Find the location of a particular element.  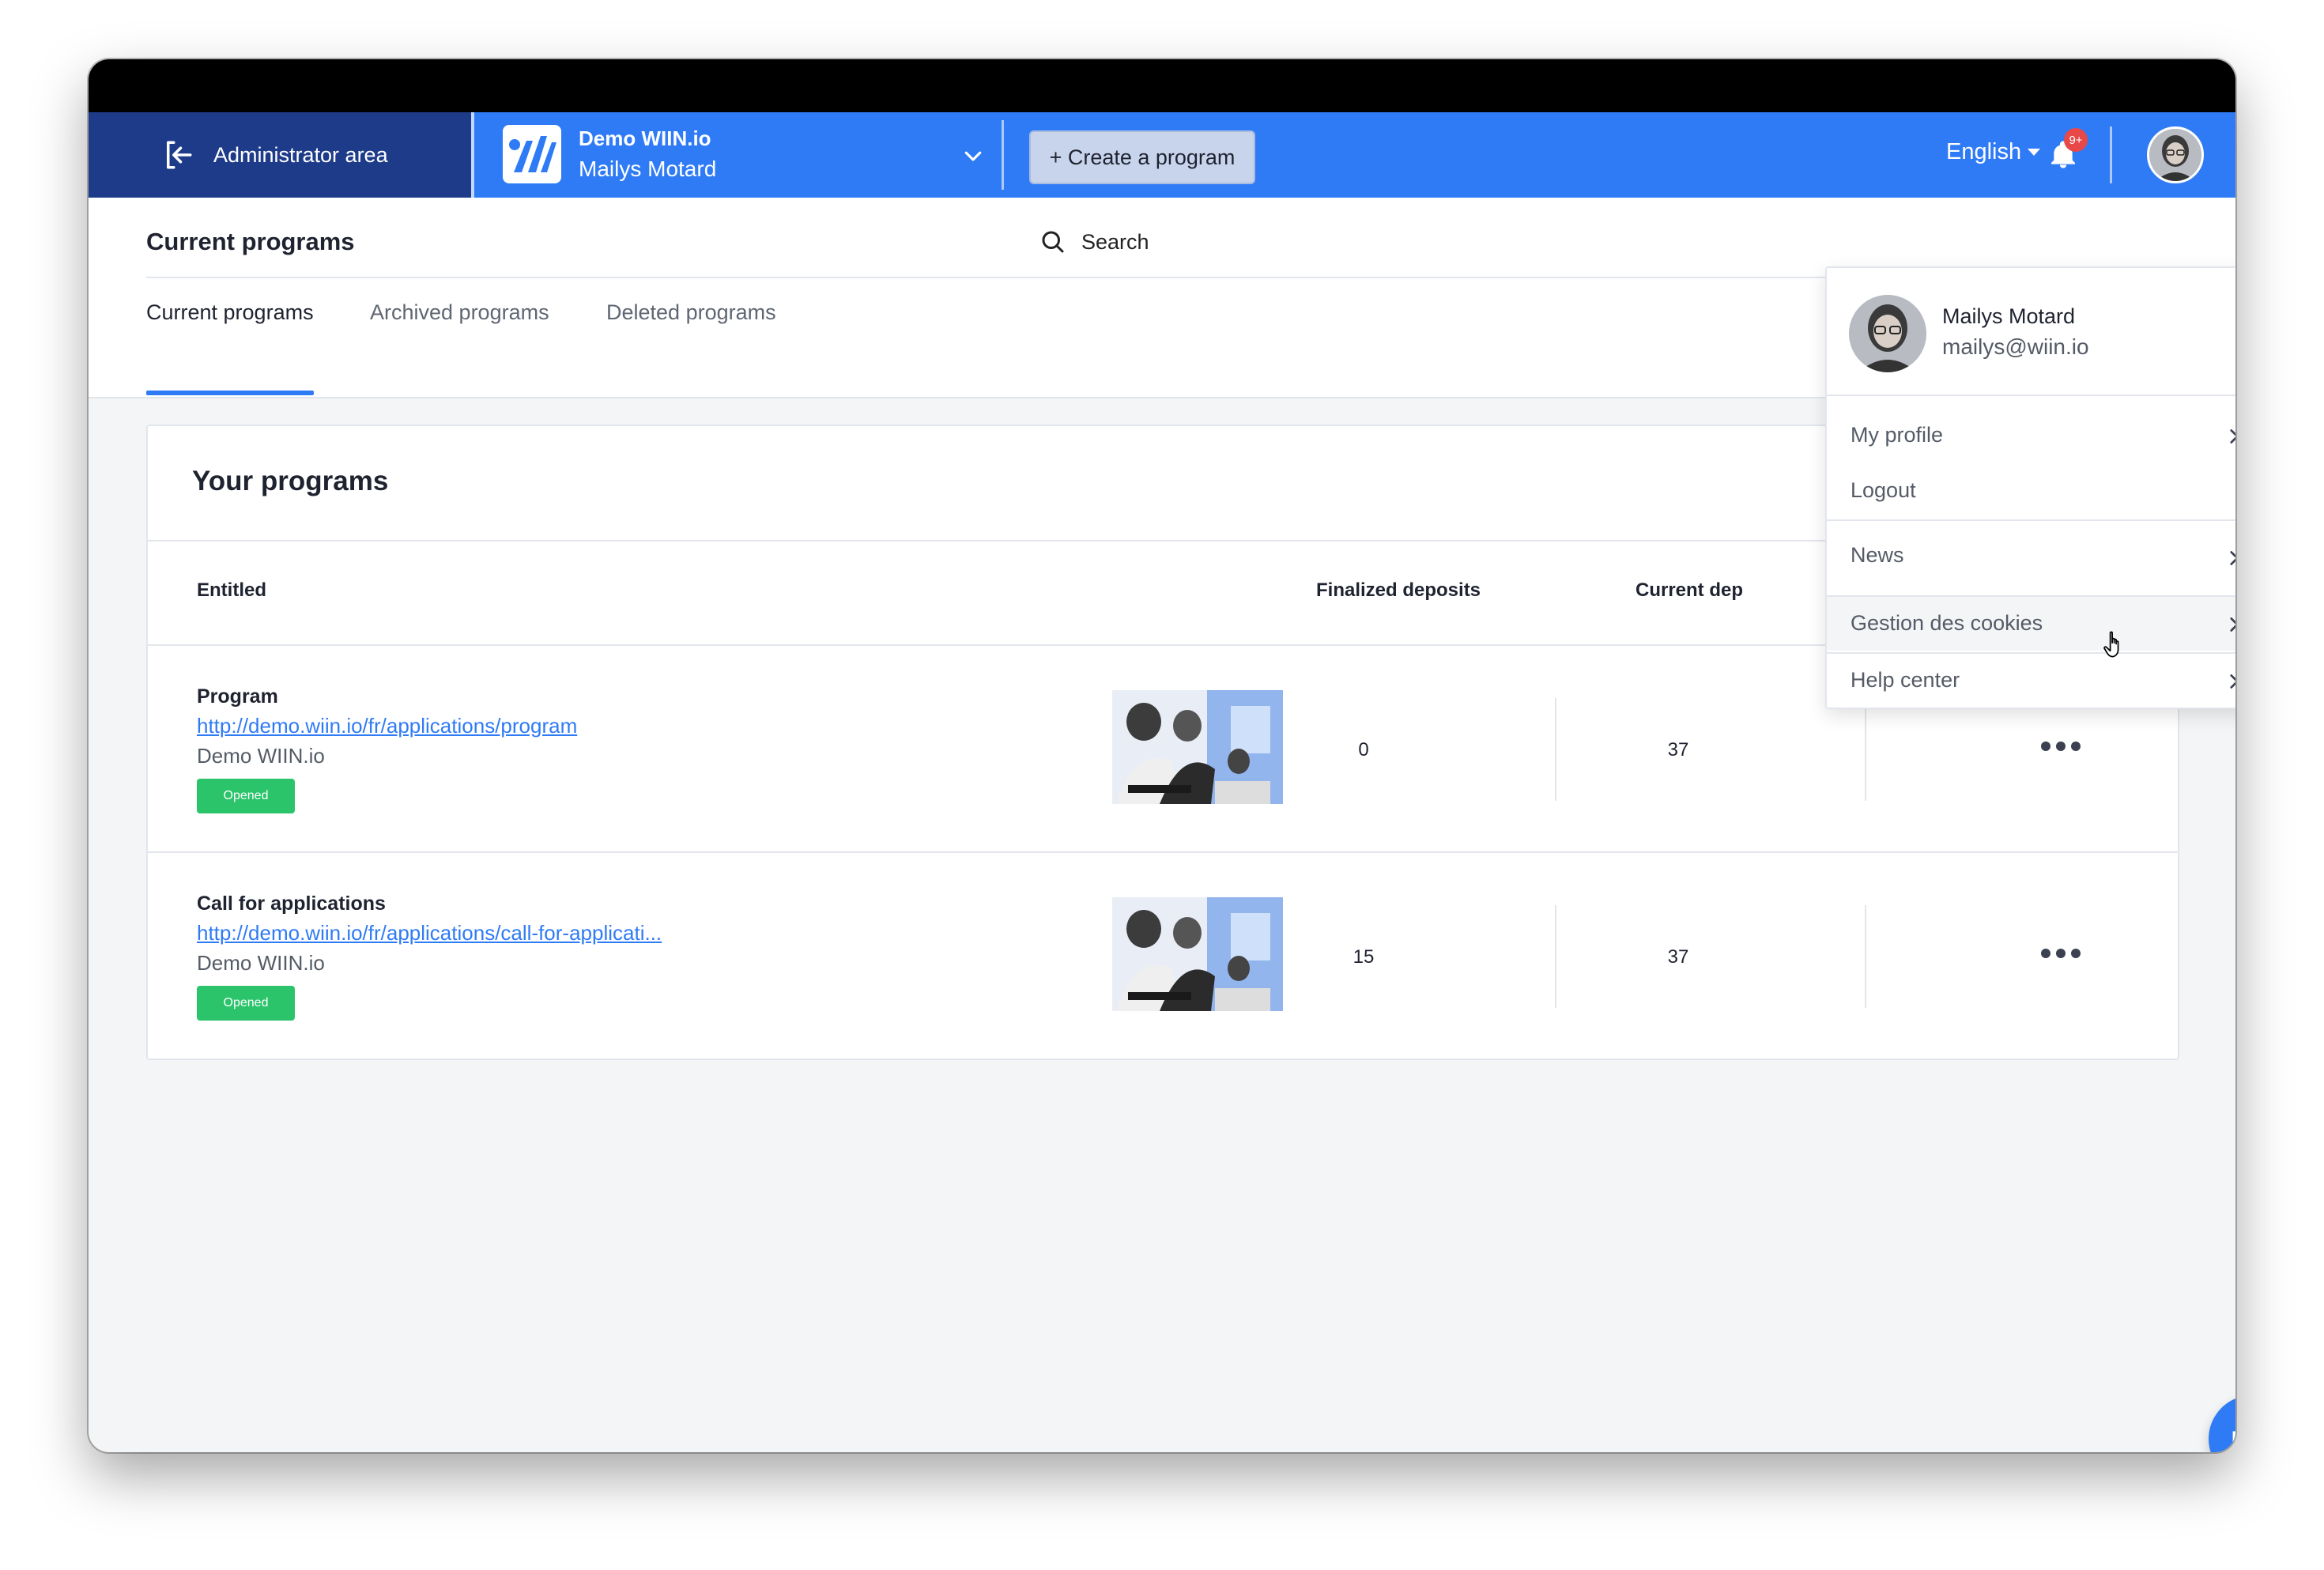

menu-item-help-center: Help center is located at coordinates (2031, 680).